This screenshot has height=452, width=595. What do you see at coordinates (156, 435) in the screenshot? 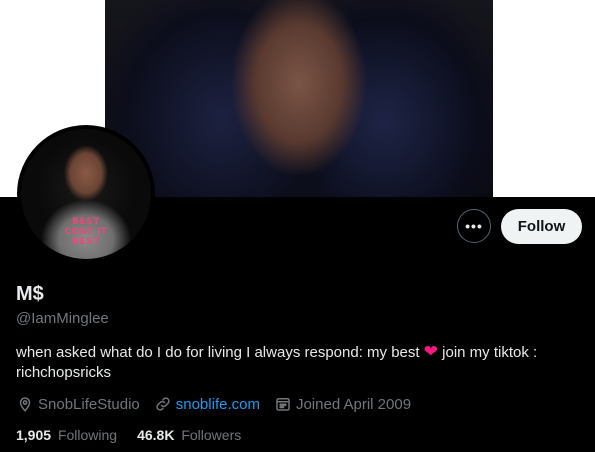
I see `followers-count: 46.8K` at bounding box center [156, 435].